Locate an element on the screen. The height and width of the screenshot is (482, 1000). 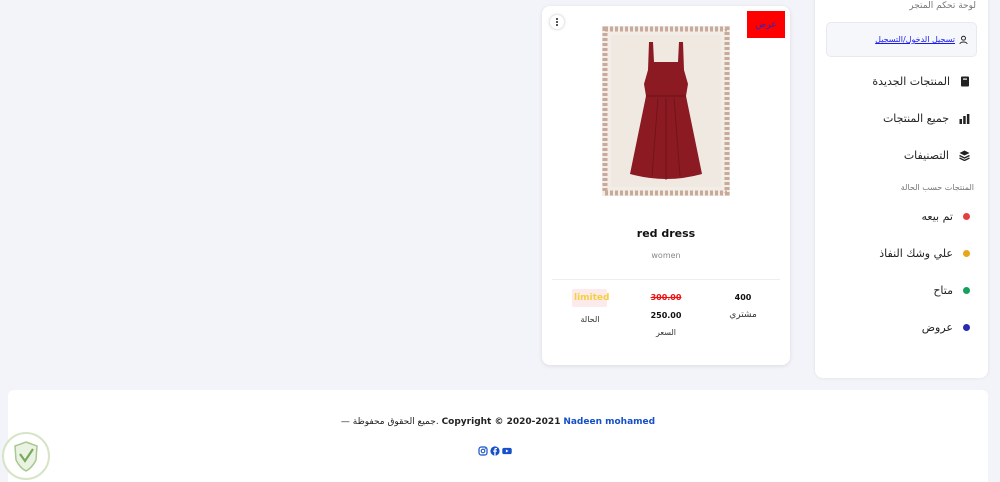
more-options-button is located at coordinates (557, 22).